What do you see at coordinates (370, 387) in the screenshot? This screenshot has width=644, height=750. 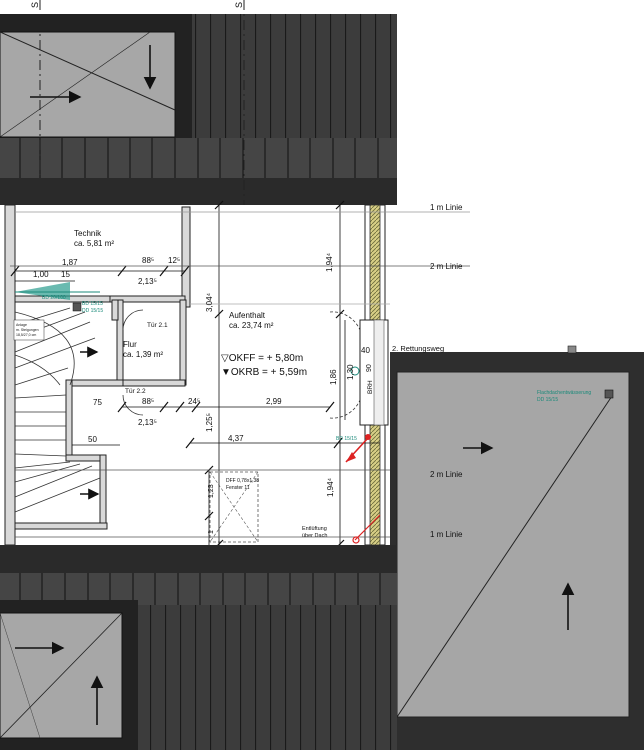 I see `label-brh: BRH` at bounding box center [370, 387].